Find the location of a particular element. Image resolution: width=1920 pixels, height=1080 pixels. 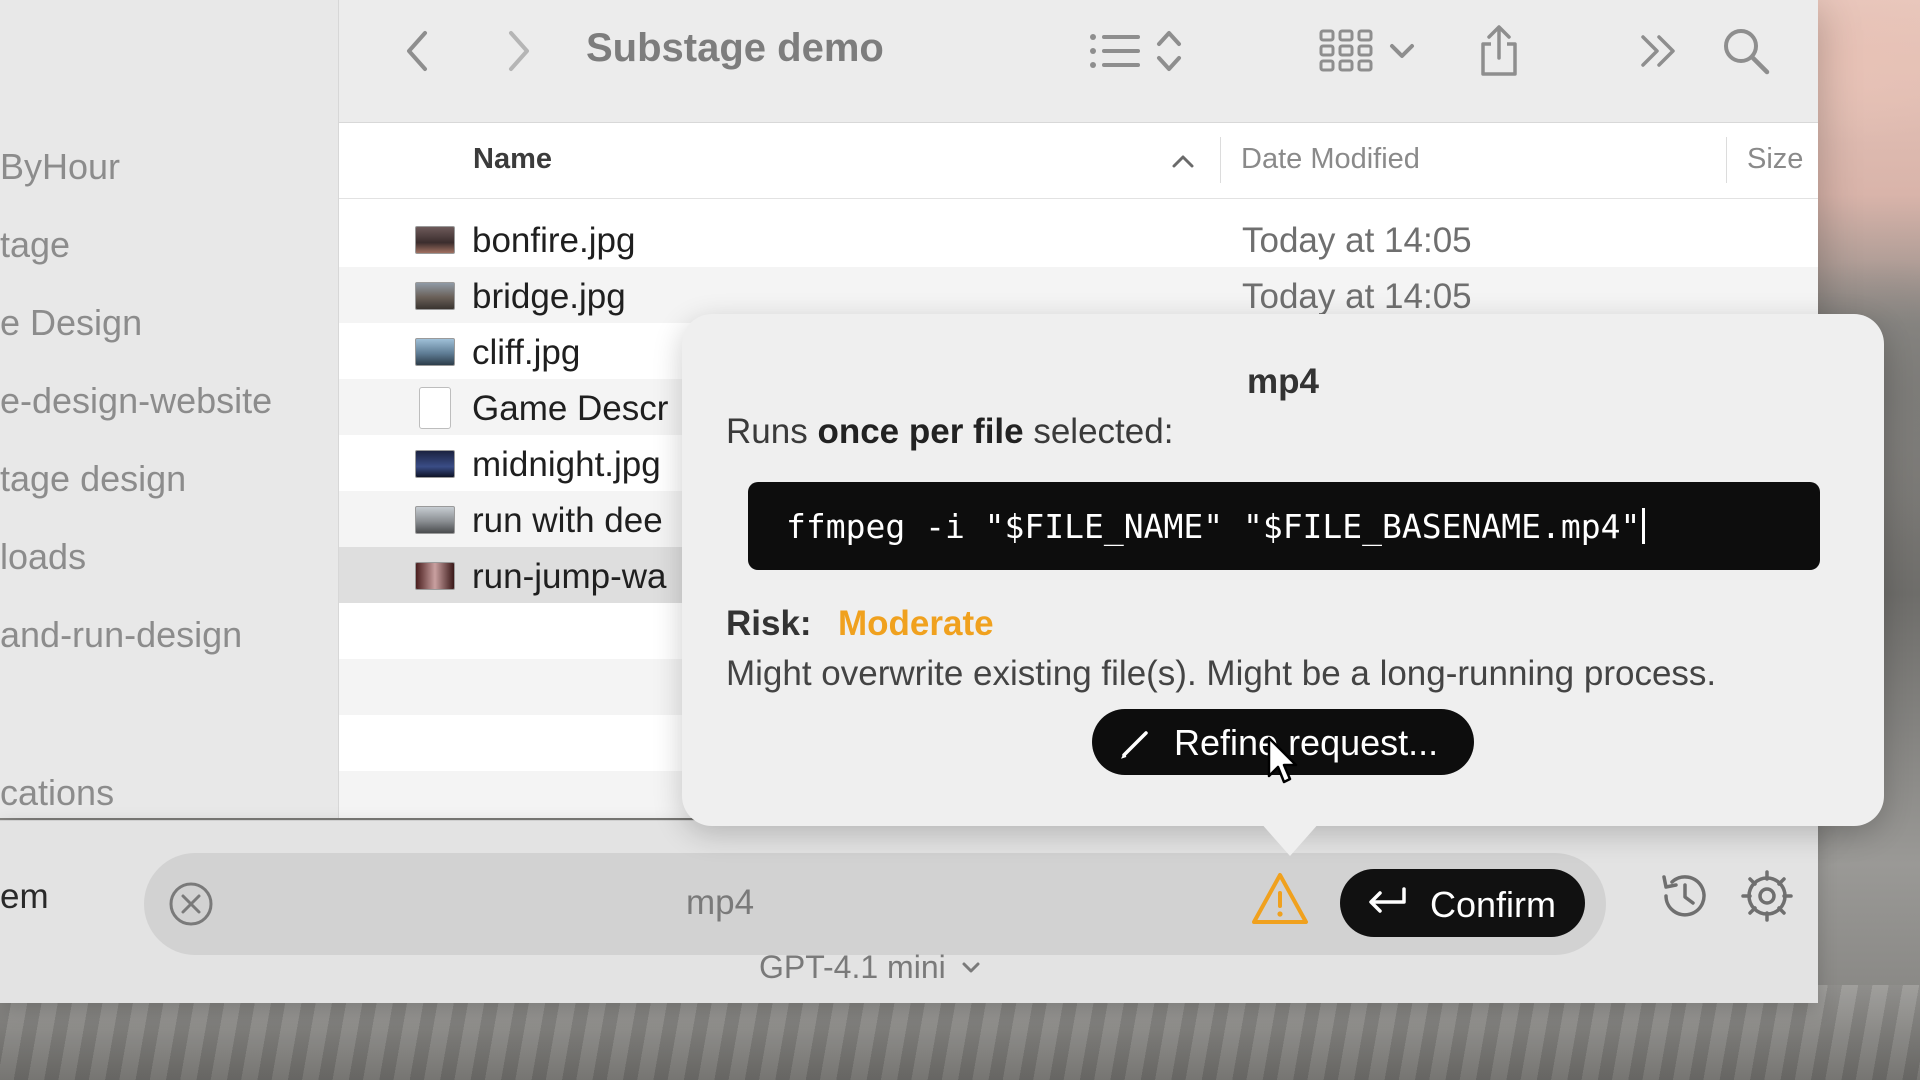

sort-icon is located at coordinates (1169, 51).